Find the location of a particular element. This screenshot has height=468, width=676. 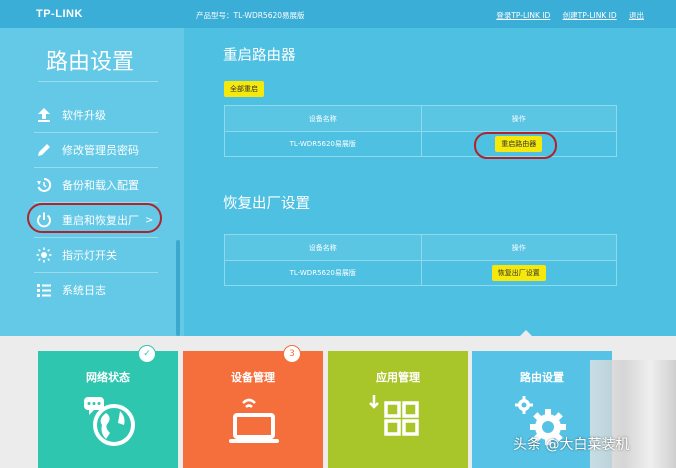

tile-app-management: 应用管理 is located at coordinates (398, 409).